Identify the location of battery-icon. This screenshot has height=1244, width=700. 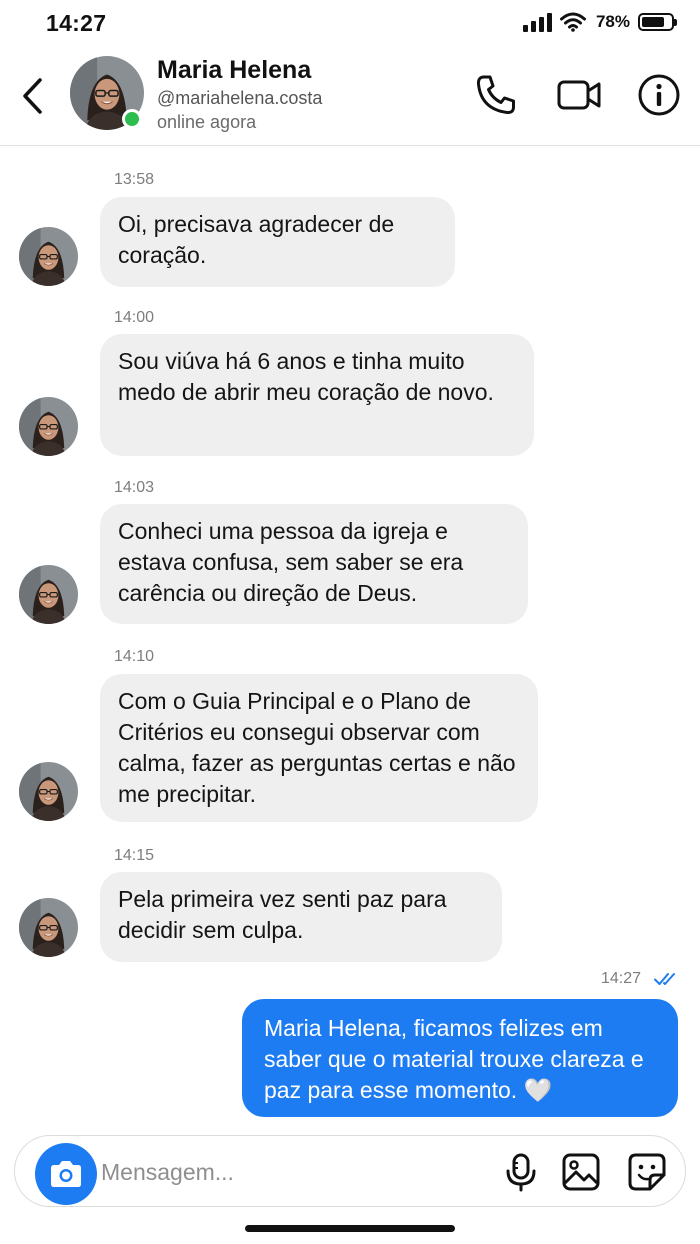
(657, 22).